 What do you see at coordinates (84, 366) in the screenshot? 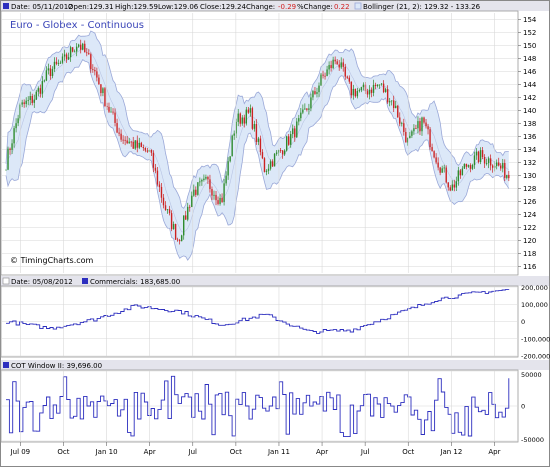
I see `cot-header-value: 39,696.00` at bounding box center [84, 366].